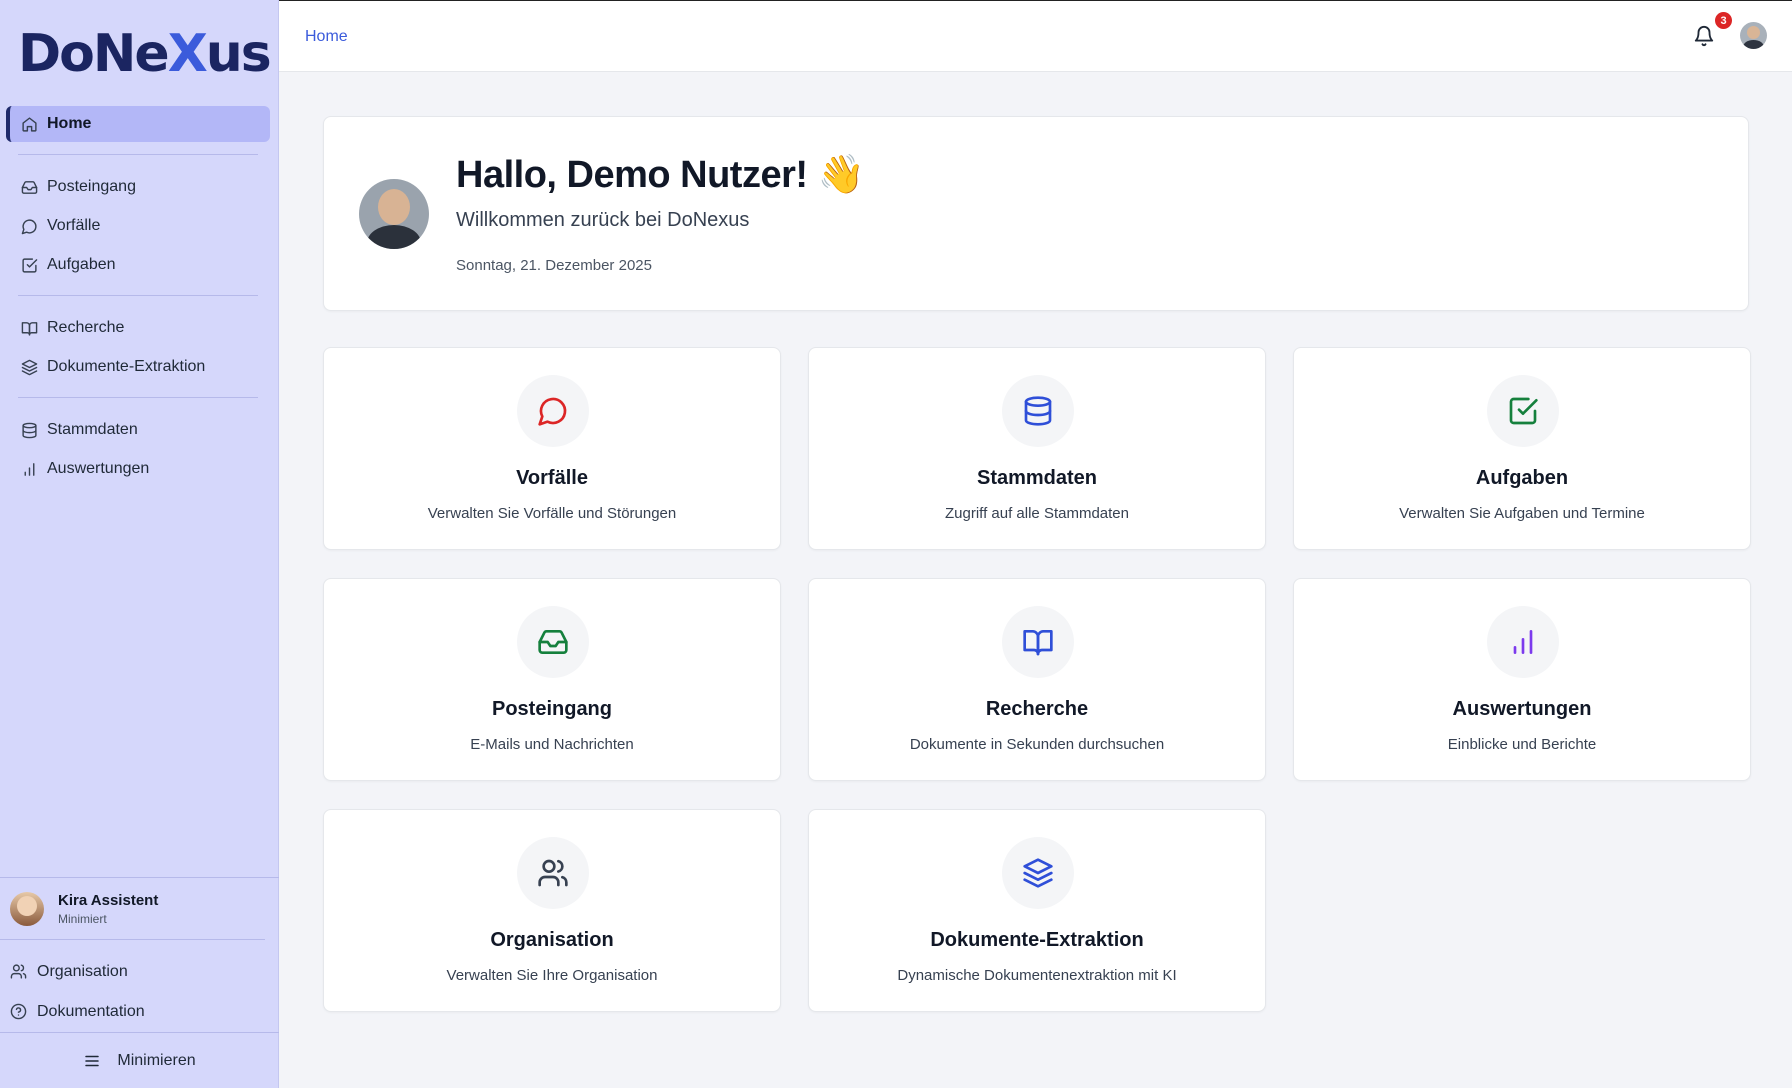 This screenshot has height=1088, width=1792. I want to click on tile-description: Dynamische Dokumentenextraktion mit KI, so click(1037, 975).